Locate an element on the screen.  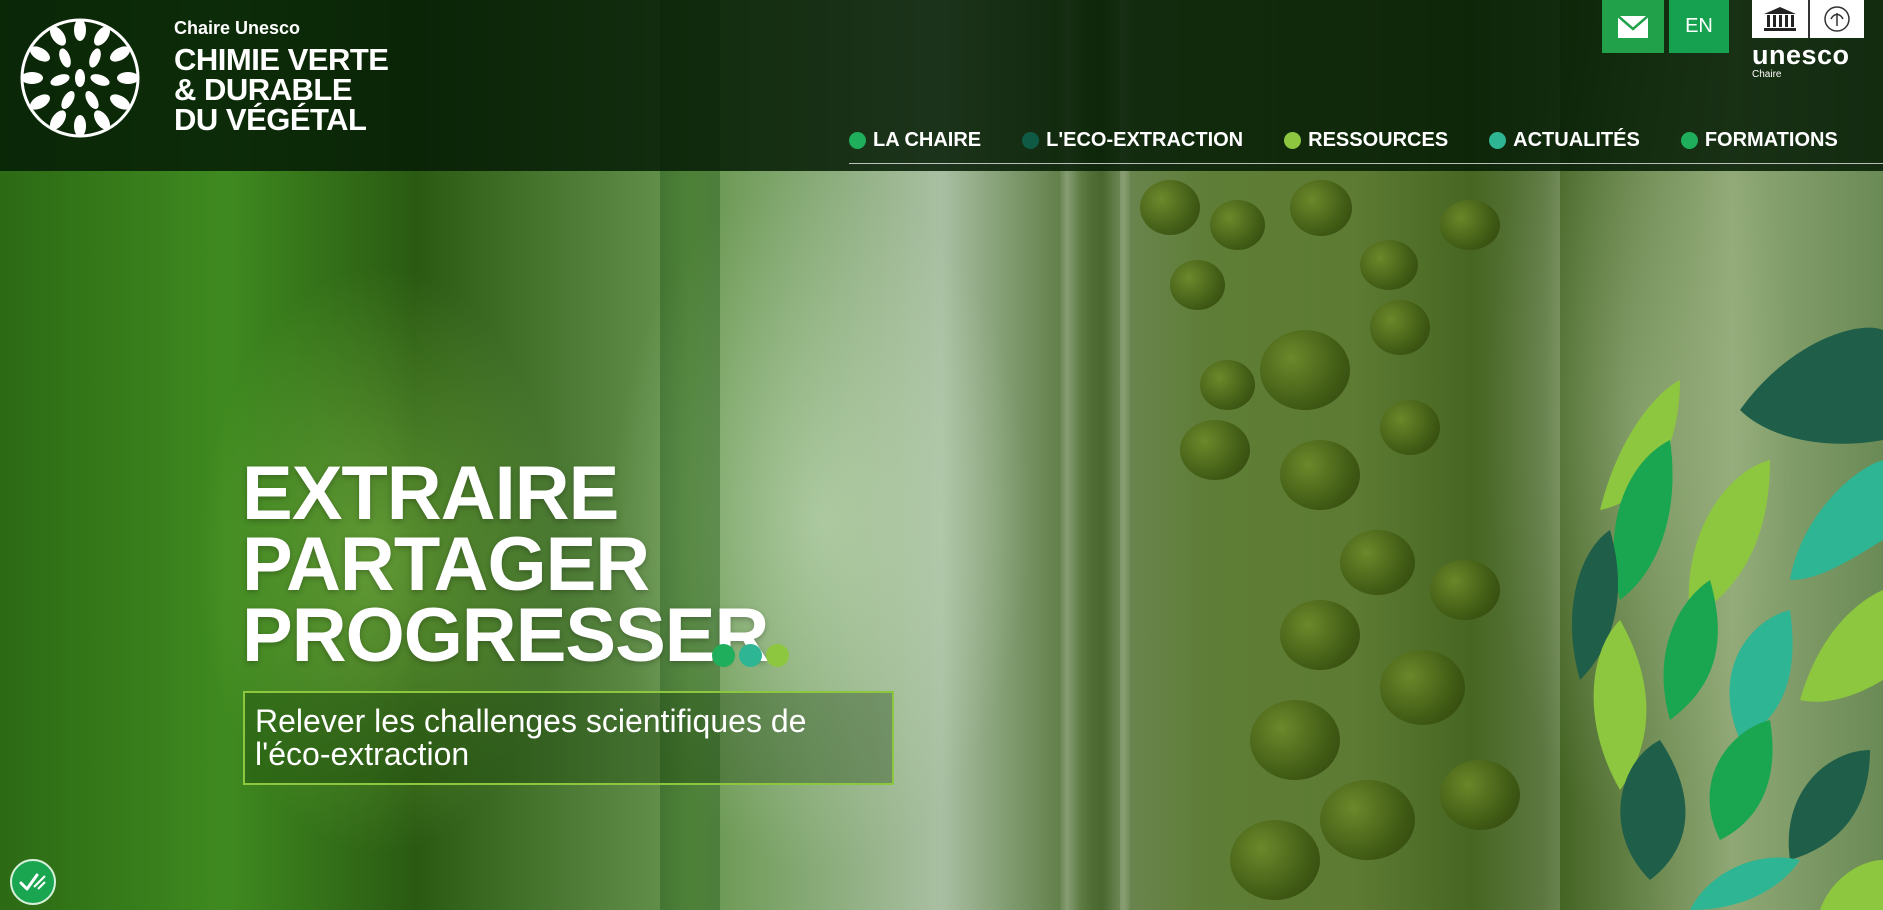
nav-item-label: LA CHAIRE is located at coordinates (927, 140).